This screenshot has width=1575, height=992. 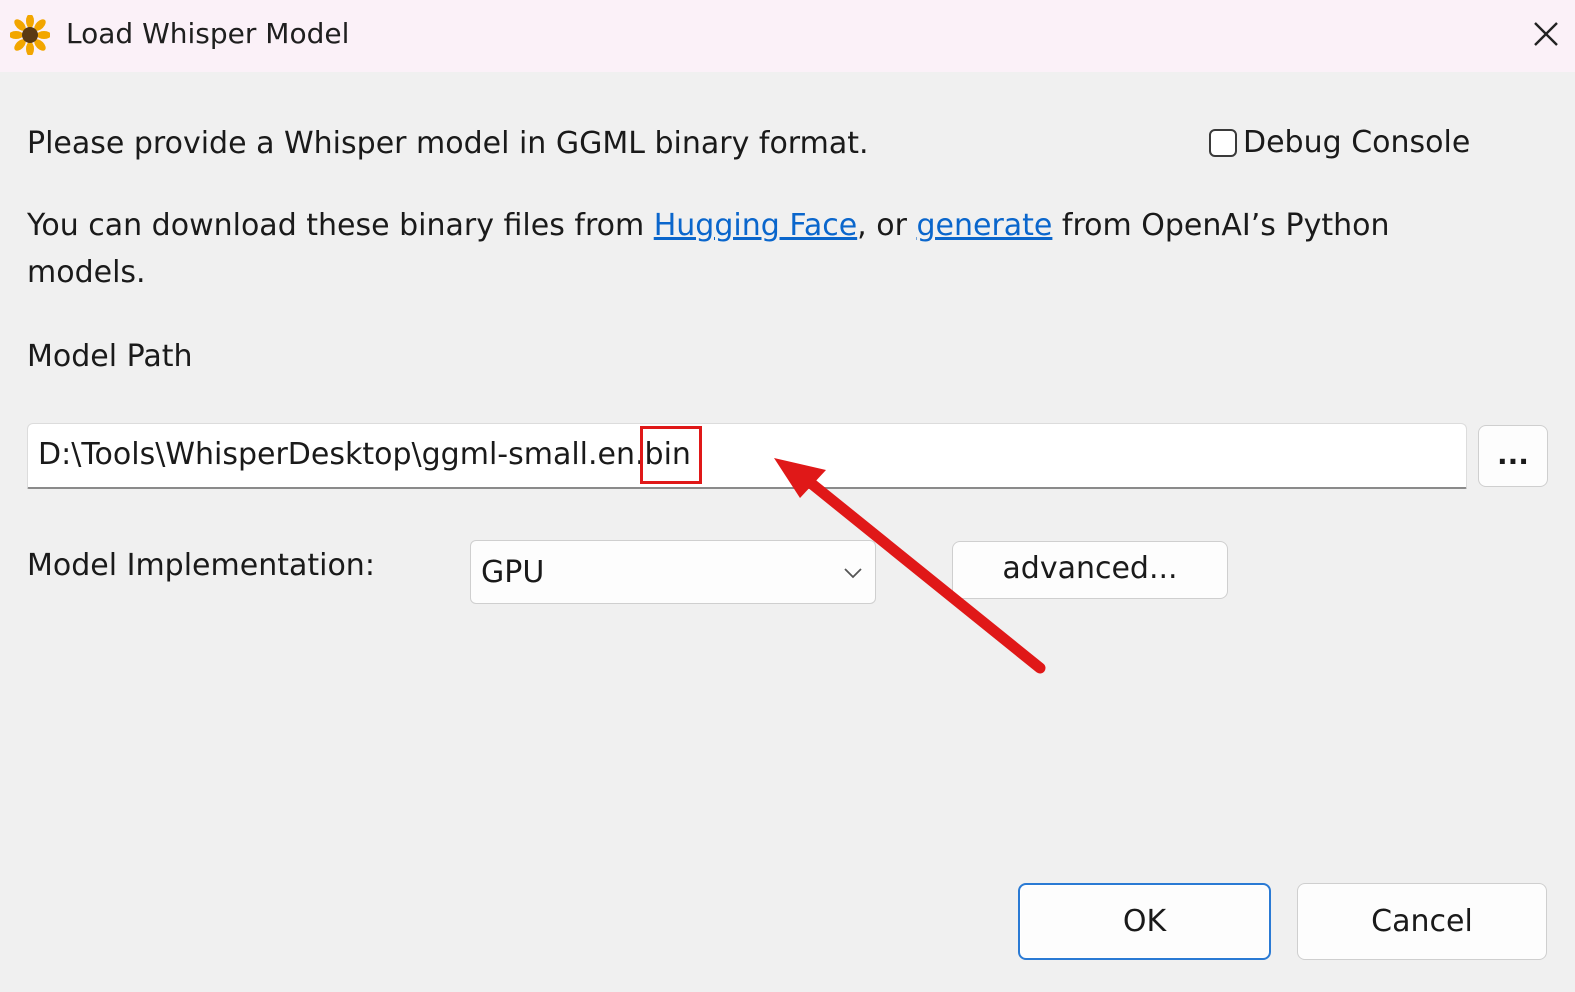 I want to click on hugging-face-link: Hugging Face, so click(x=755, y=225).